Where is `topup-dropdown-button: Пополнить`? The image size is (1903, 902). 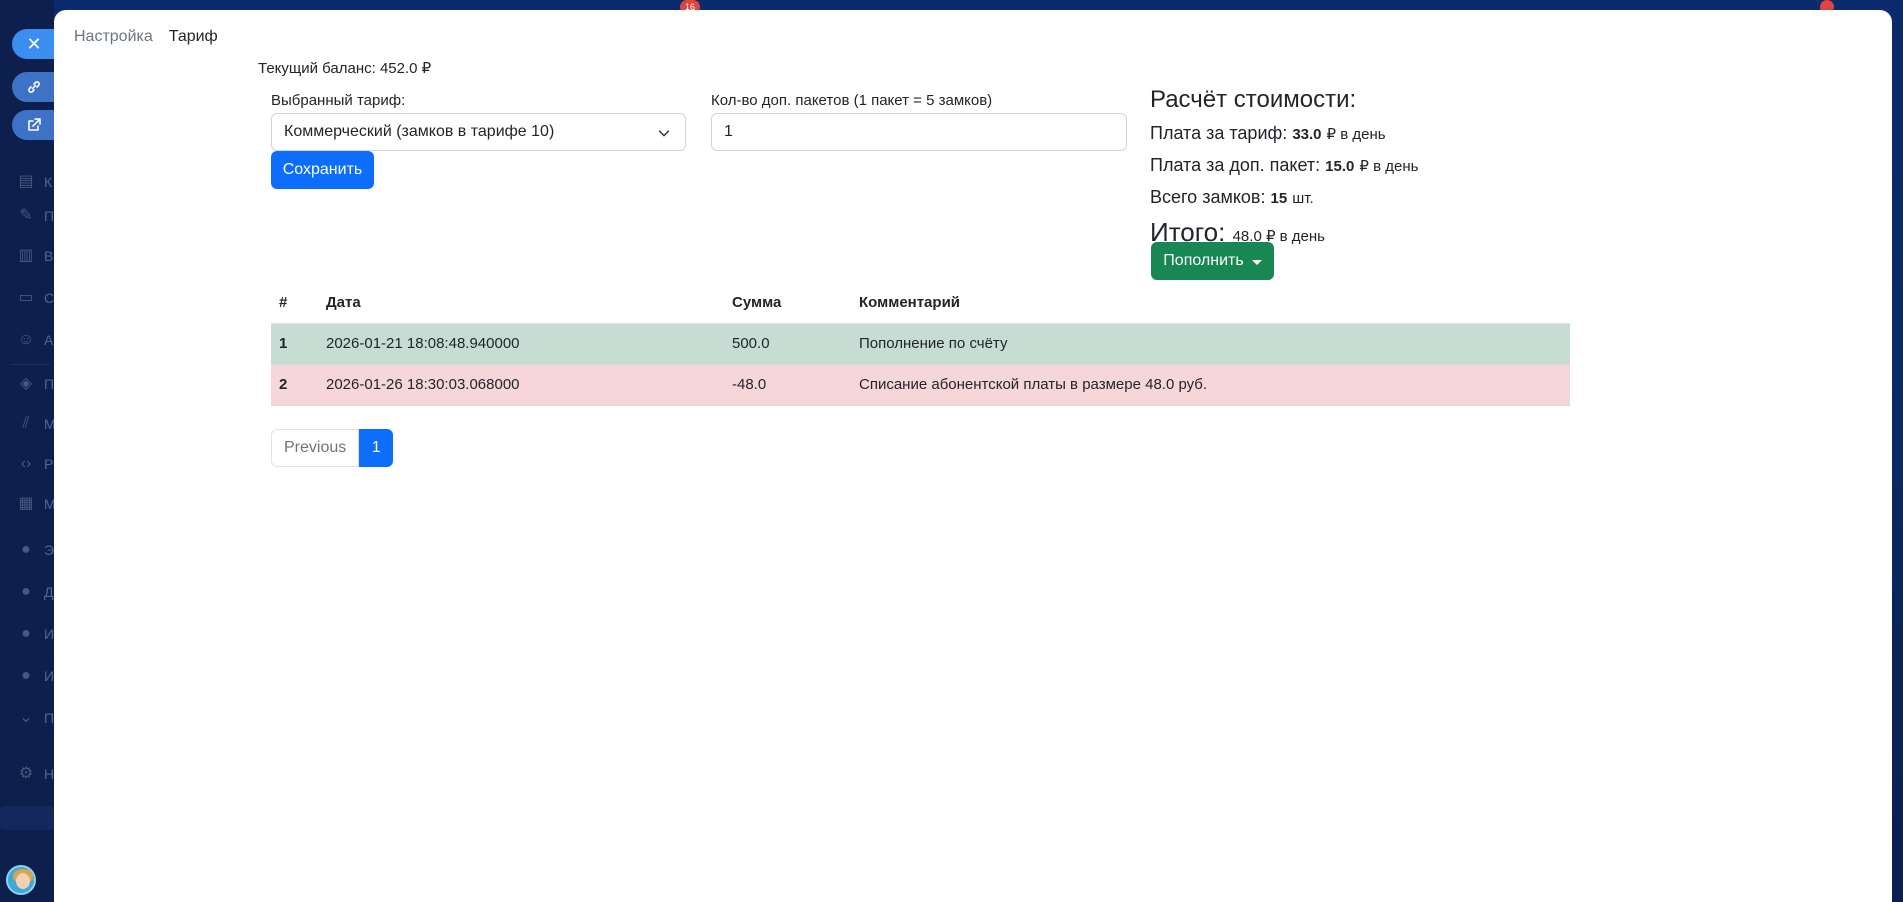 topup-dropdown-button: Пополнить is located at coordinates (1212, 261).